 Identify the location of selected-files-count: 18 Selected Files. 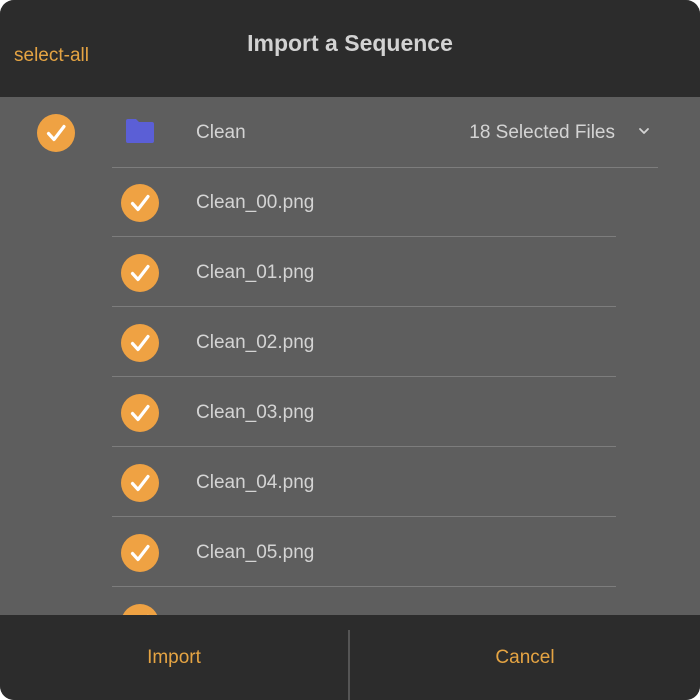
(542, 133).